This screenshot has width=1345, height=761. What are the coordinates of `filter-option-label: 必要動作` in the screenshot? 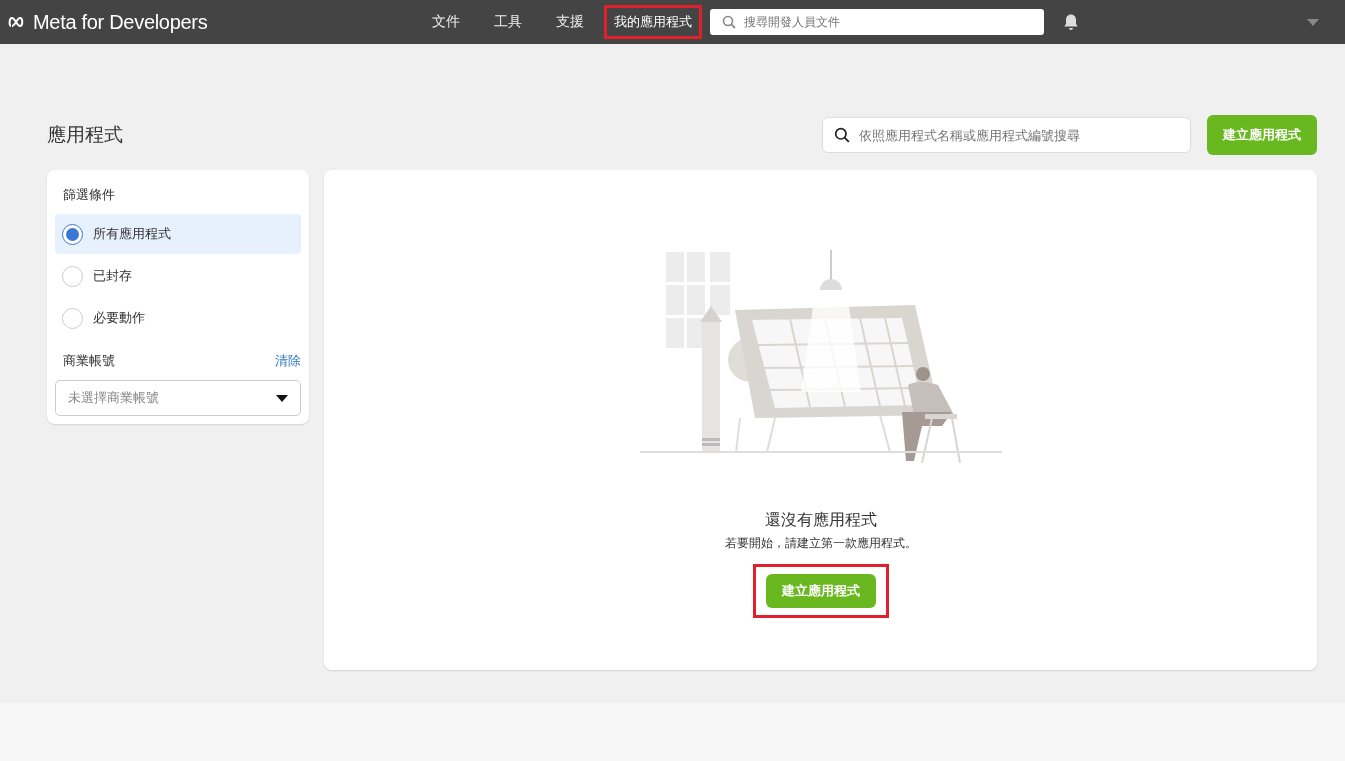 It's located at (119, 318).